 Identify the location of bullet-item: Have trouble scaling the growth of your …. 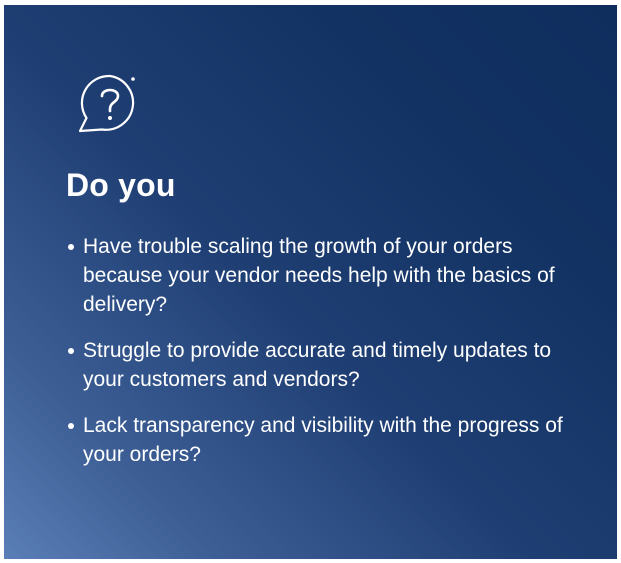
(318, 275).